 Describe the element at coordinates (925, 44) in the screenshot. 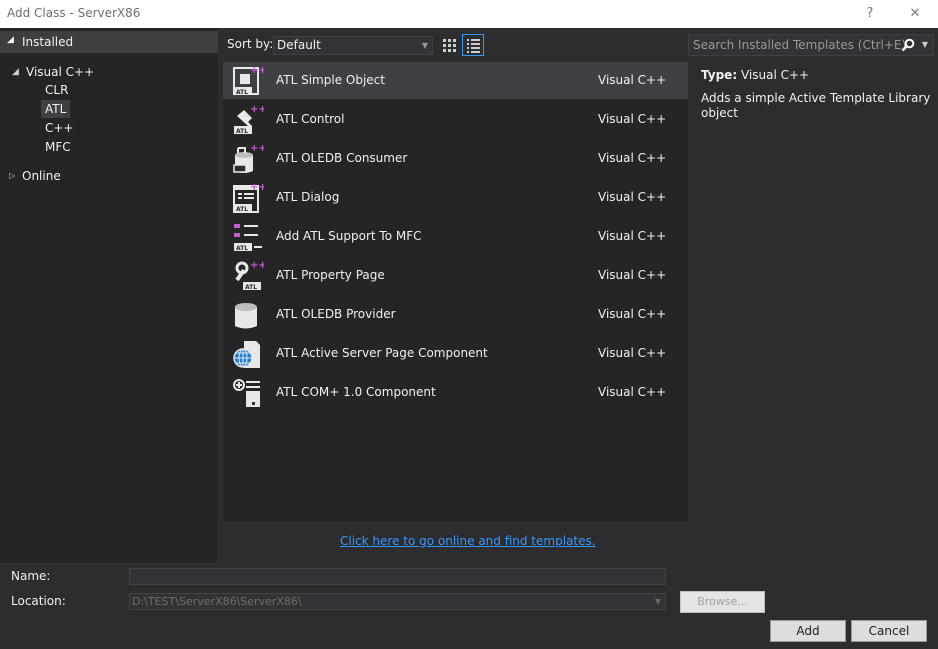

I see `search-options-icon: ▼` at that location.